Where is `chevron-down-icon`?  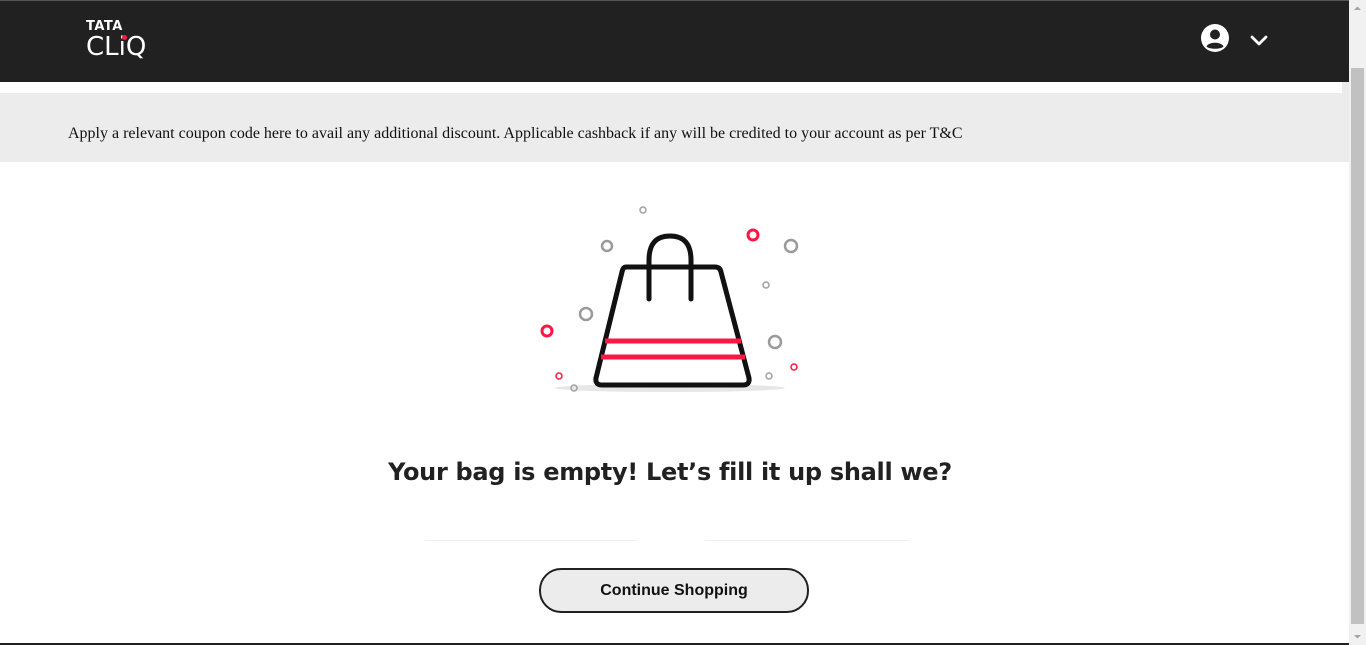 chevron-down-icon is located at coordinates (1259, 41).